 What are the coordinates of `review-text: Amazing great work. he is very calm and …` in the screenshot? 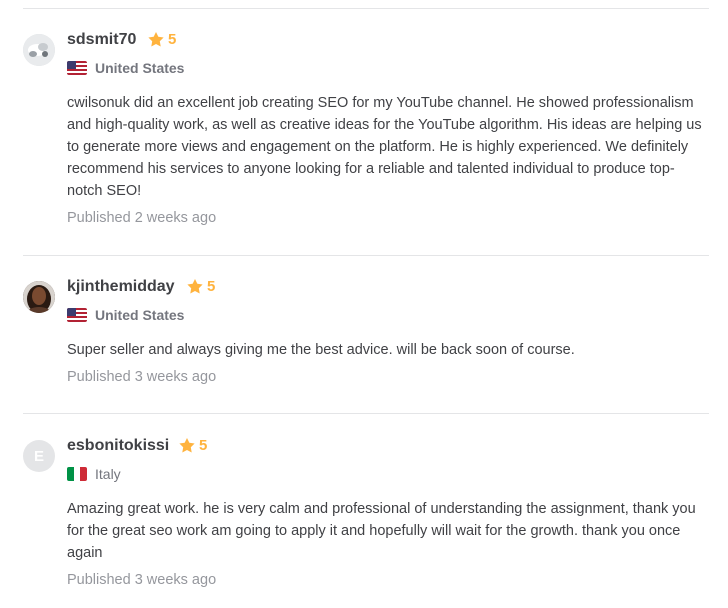 It's located at (381, 531).